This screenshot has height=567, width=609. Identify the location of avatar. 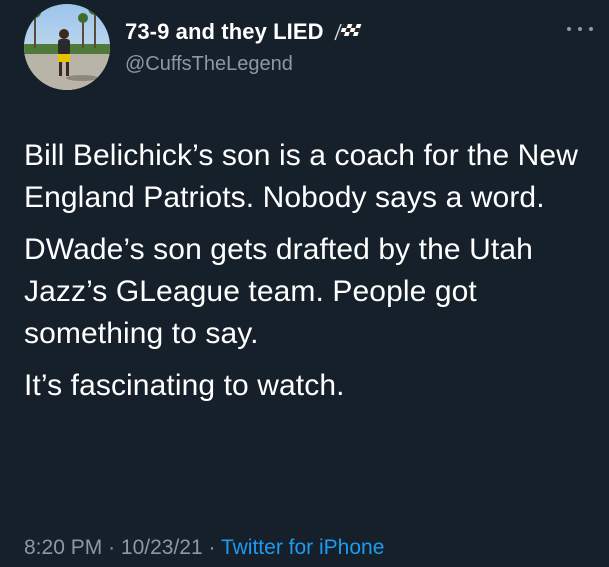
(67, 47).